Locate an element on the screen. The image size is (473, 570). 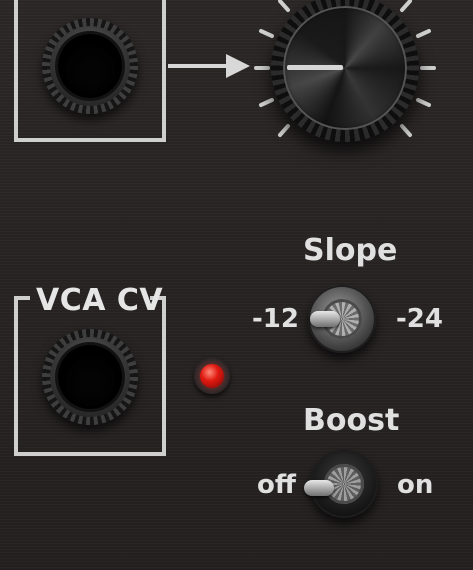
led-icon is located at coordinates (212, 376).